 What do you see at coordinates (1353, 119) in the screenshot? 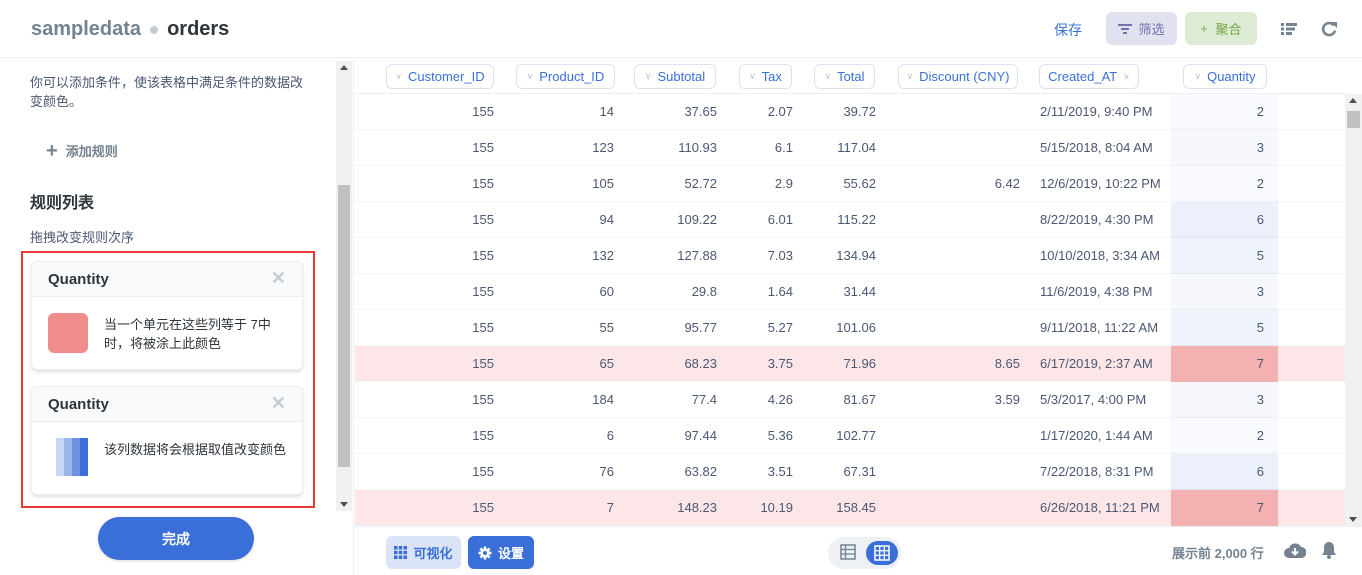
I see `scrollbar-thumb` at bounding box center [1353, 119].